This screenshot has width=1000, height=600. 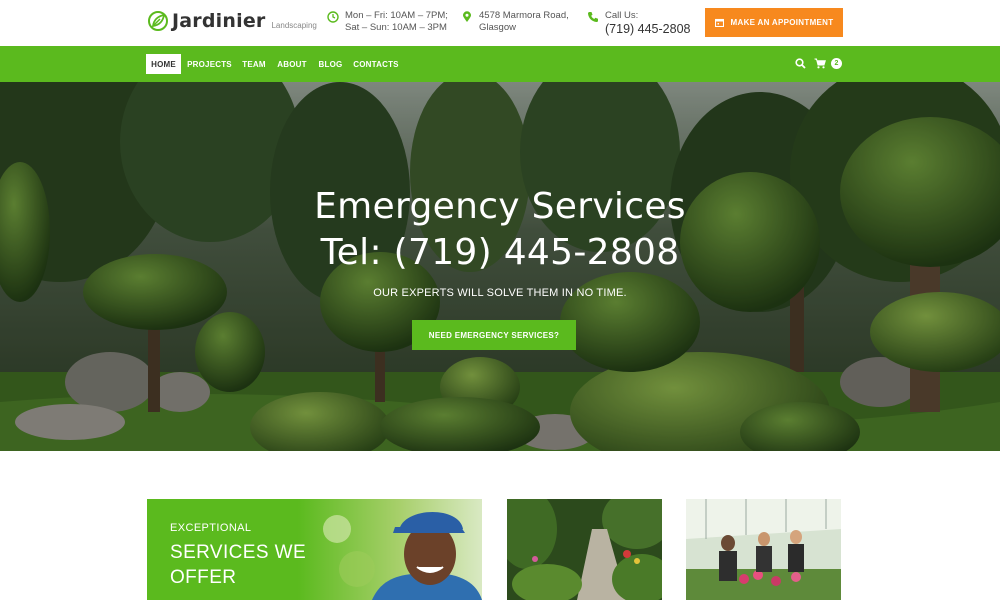 I want to click on nav-contacts: CONTACTS, so click(x=376, y=64).